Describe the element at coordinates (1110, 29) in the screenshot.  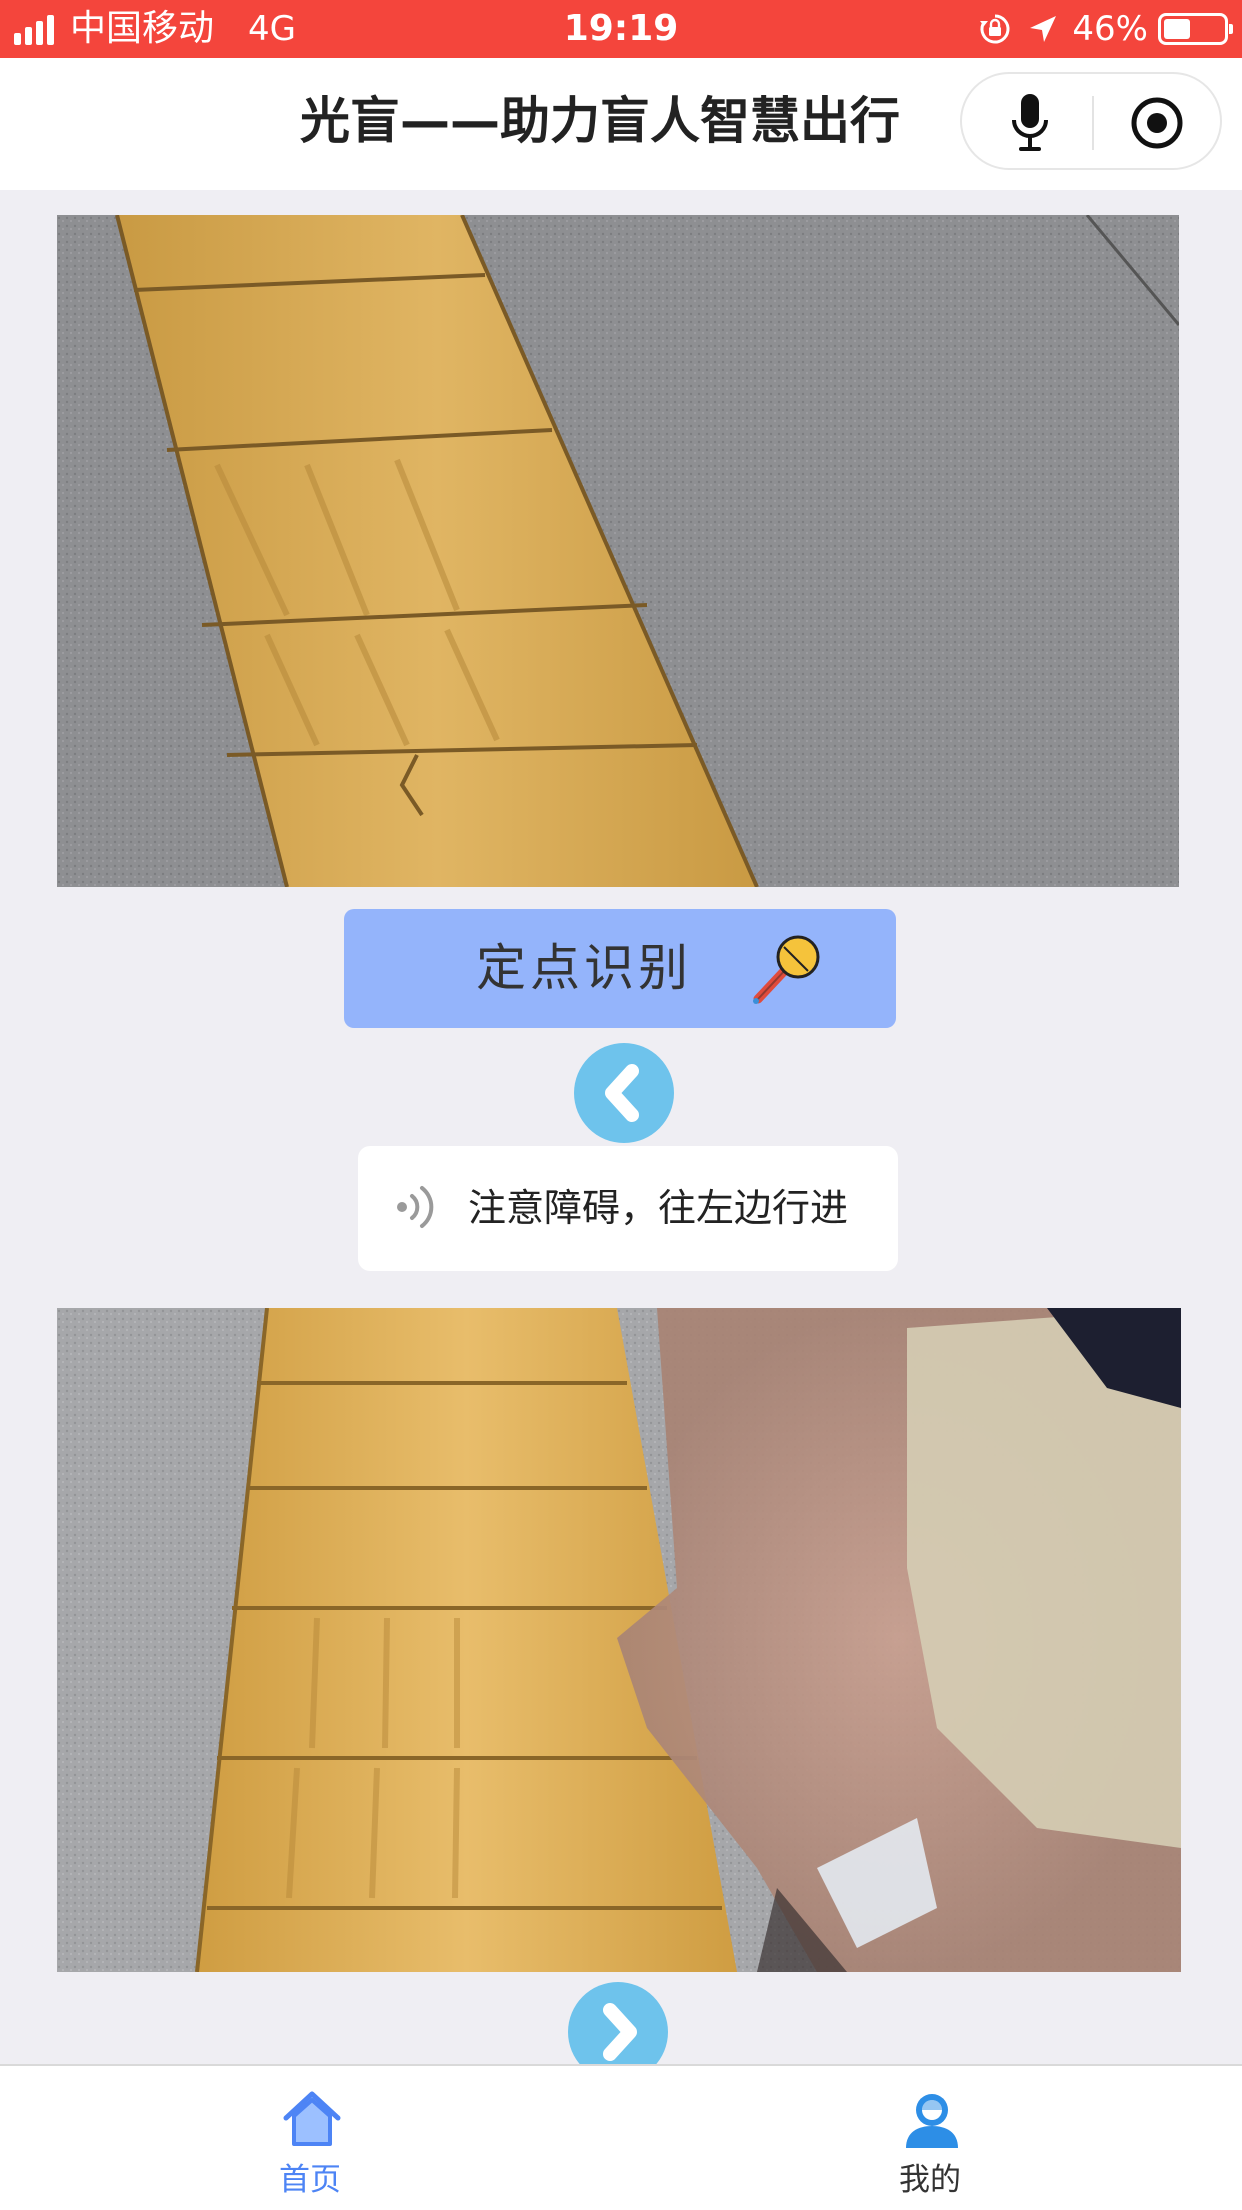
I see `battery-percent: 46%` at that location.